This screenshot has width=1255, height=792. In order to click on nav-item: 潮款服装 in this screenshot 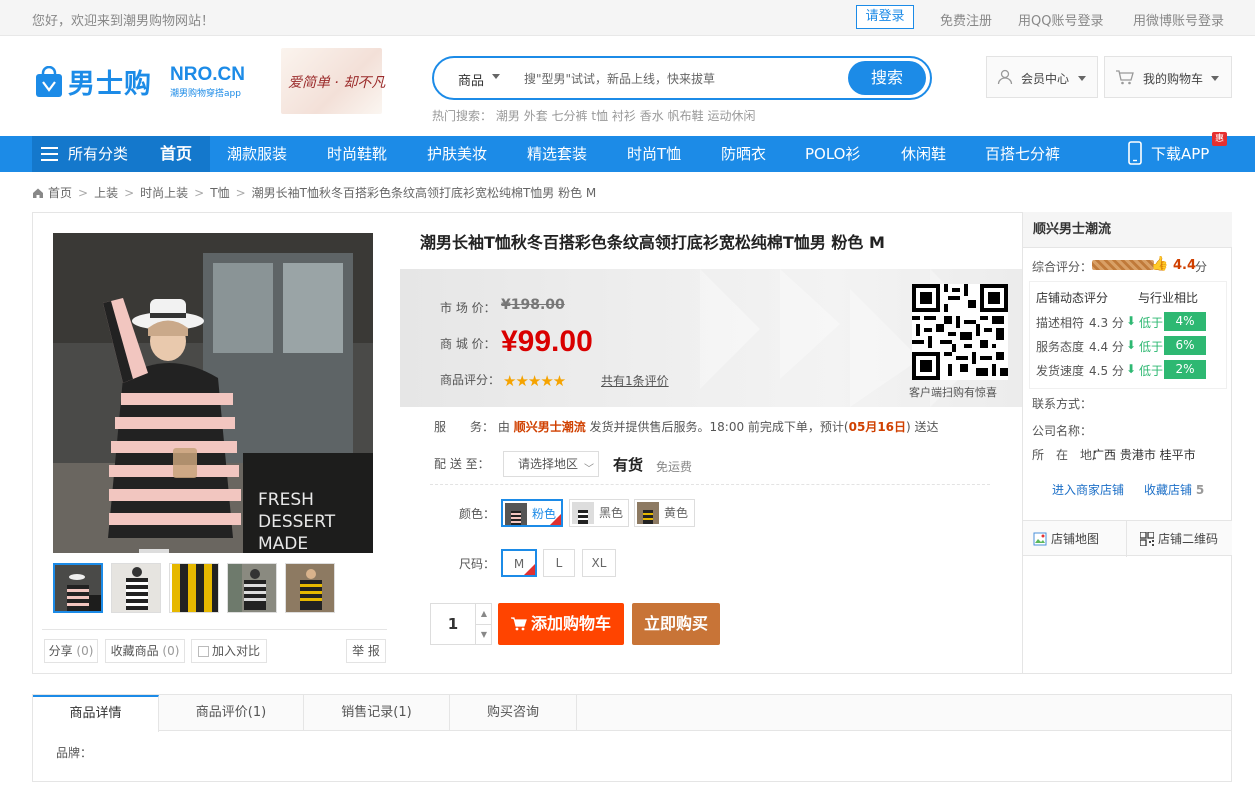, I will do `click(257, 154)`.